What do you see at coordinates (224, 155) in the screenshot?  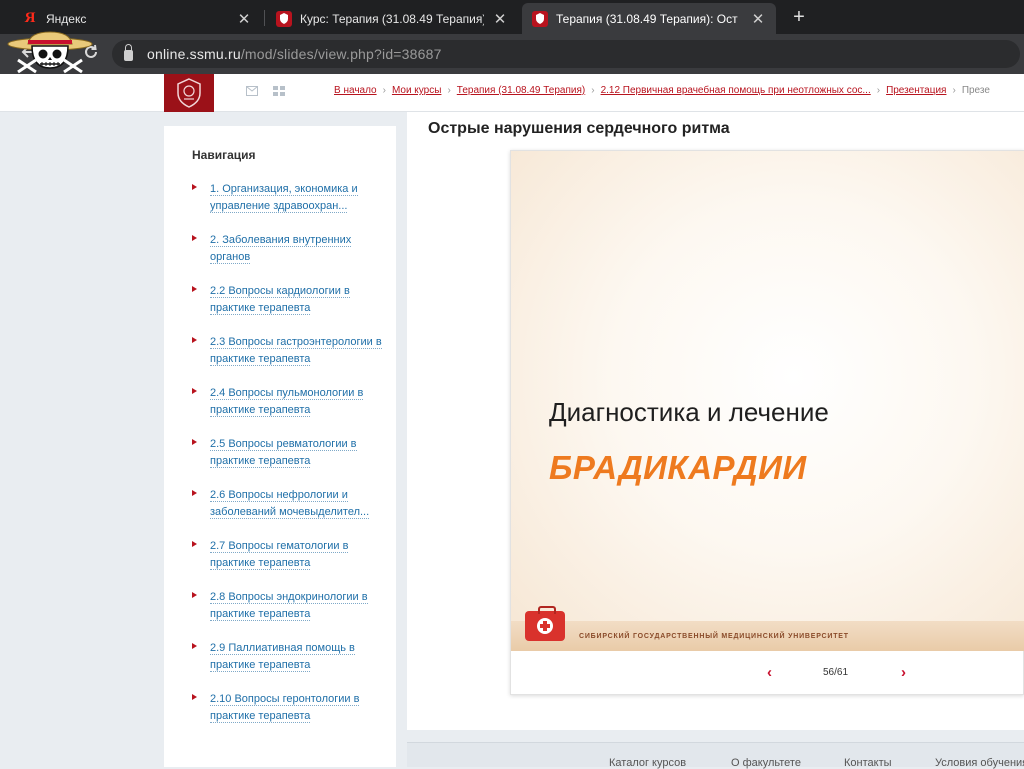 I see `navigation-title: Навигация` at bounding box center [224, 155].